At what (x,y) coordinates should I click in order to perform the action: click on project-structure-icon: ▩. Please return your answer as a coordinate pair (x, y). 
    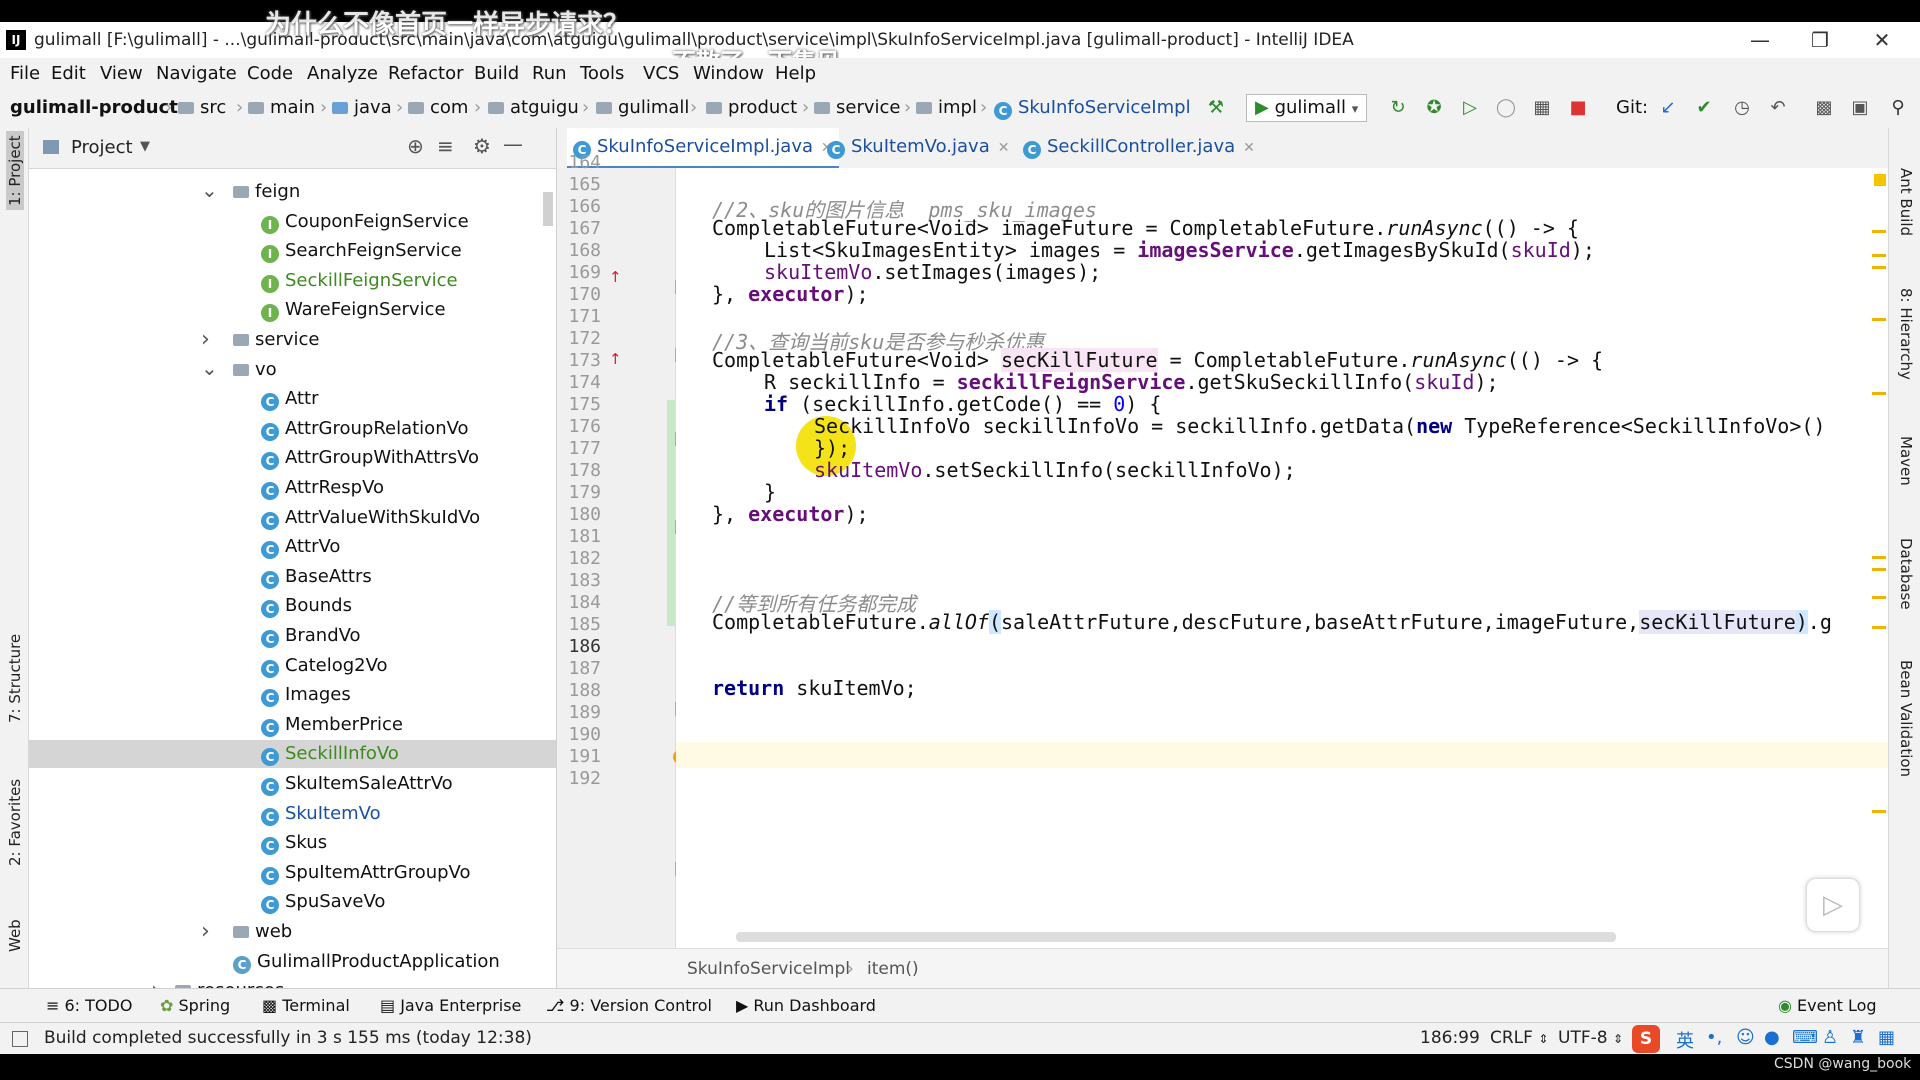
    Looking at the image, I should click on (1824, 108).